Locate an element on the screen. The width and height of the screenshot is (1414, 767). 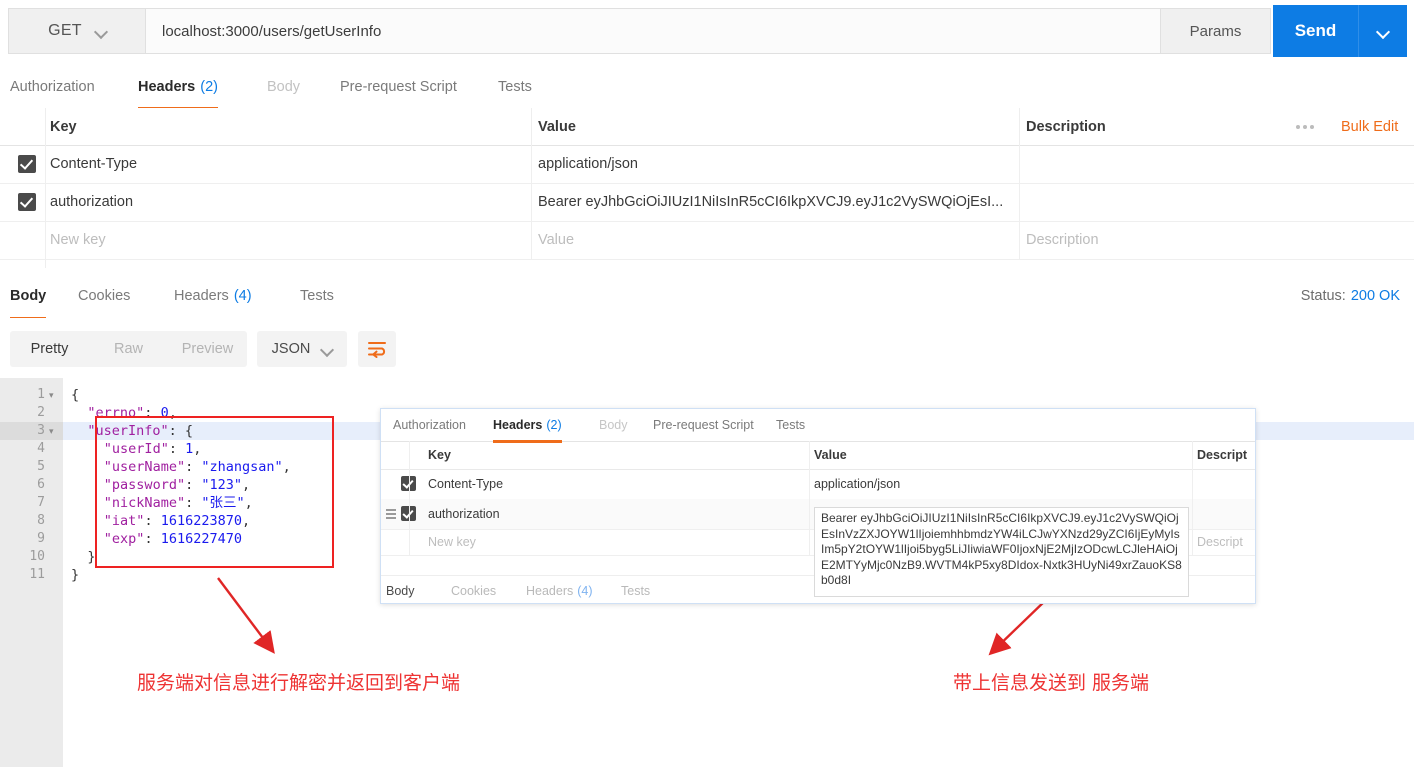
response-tab-tests: Tests is located at coordinates (317, 295).